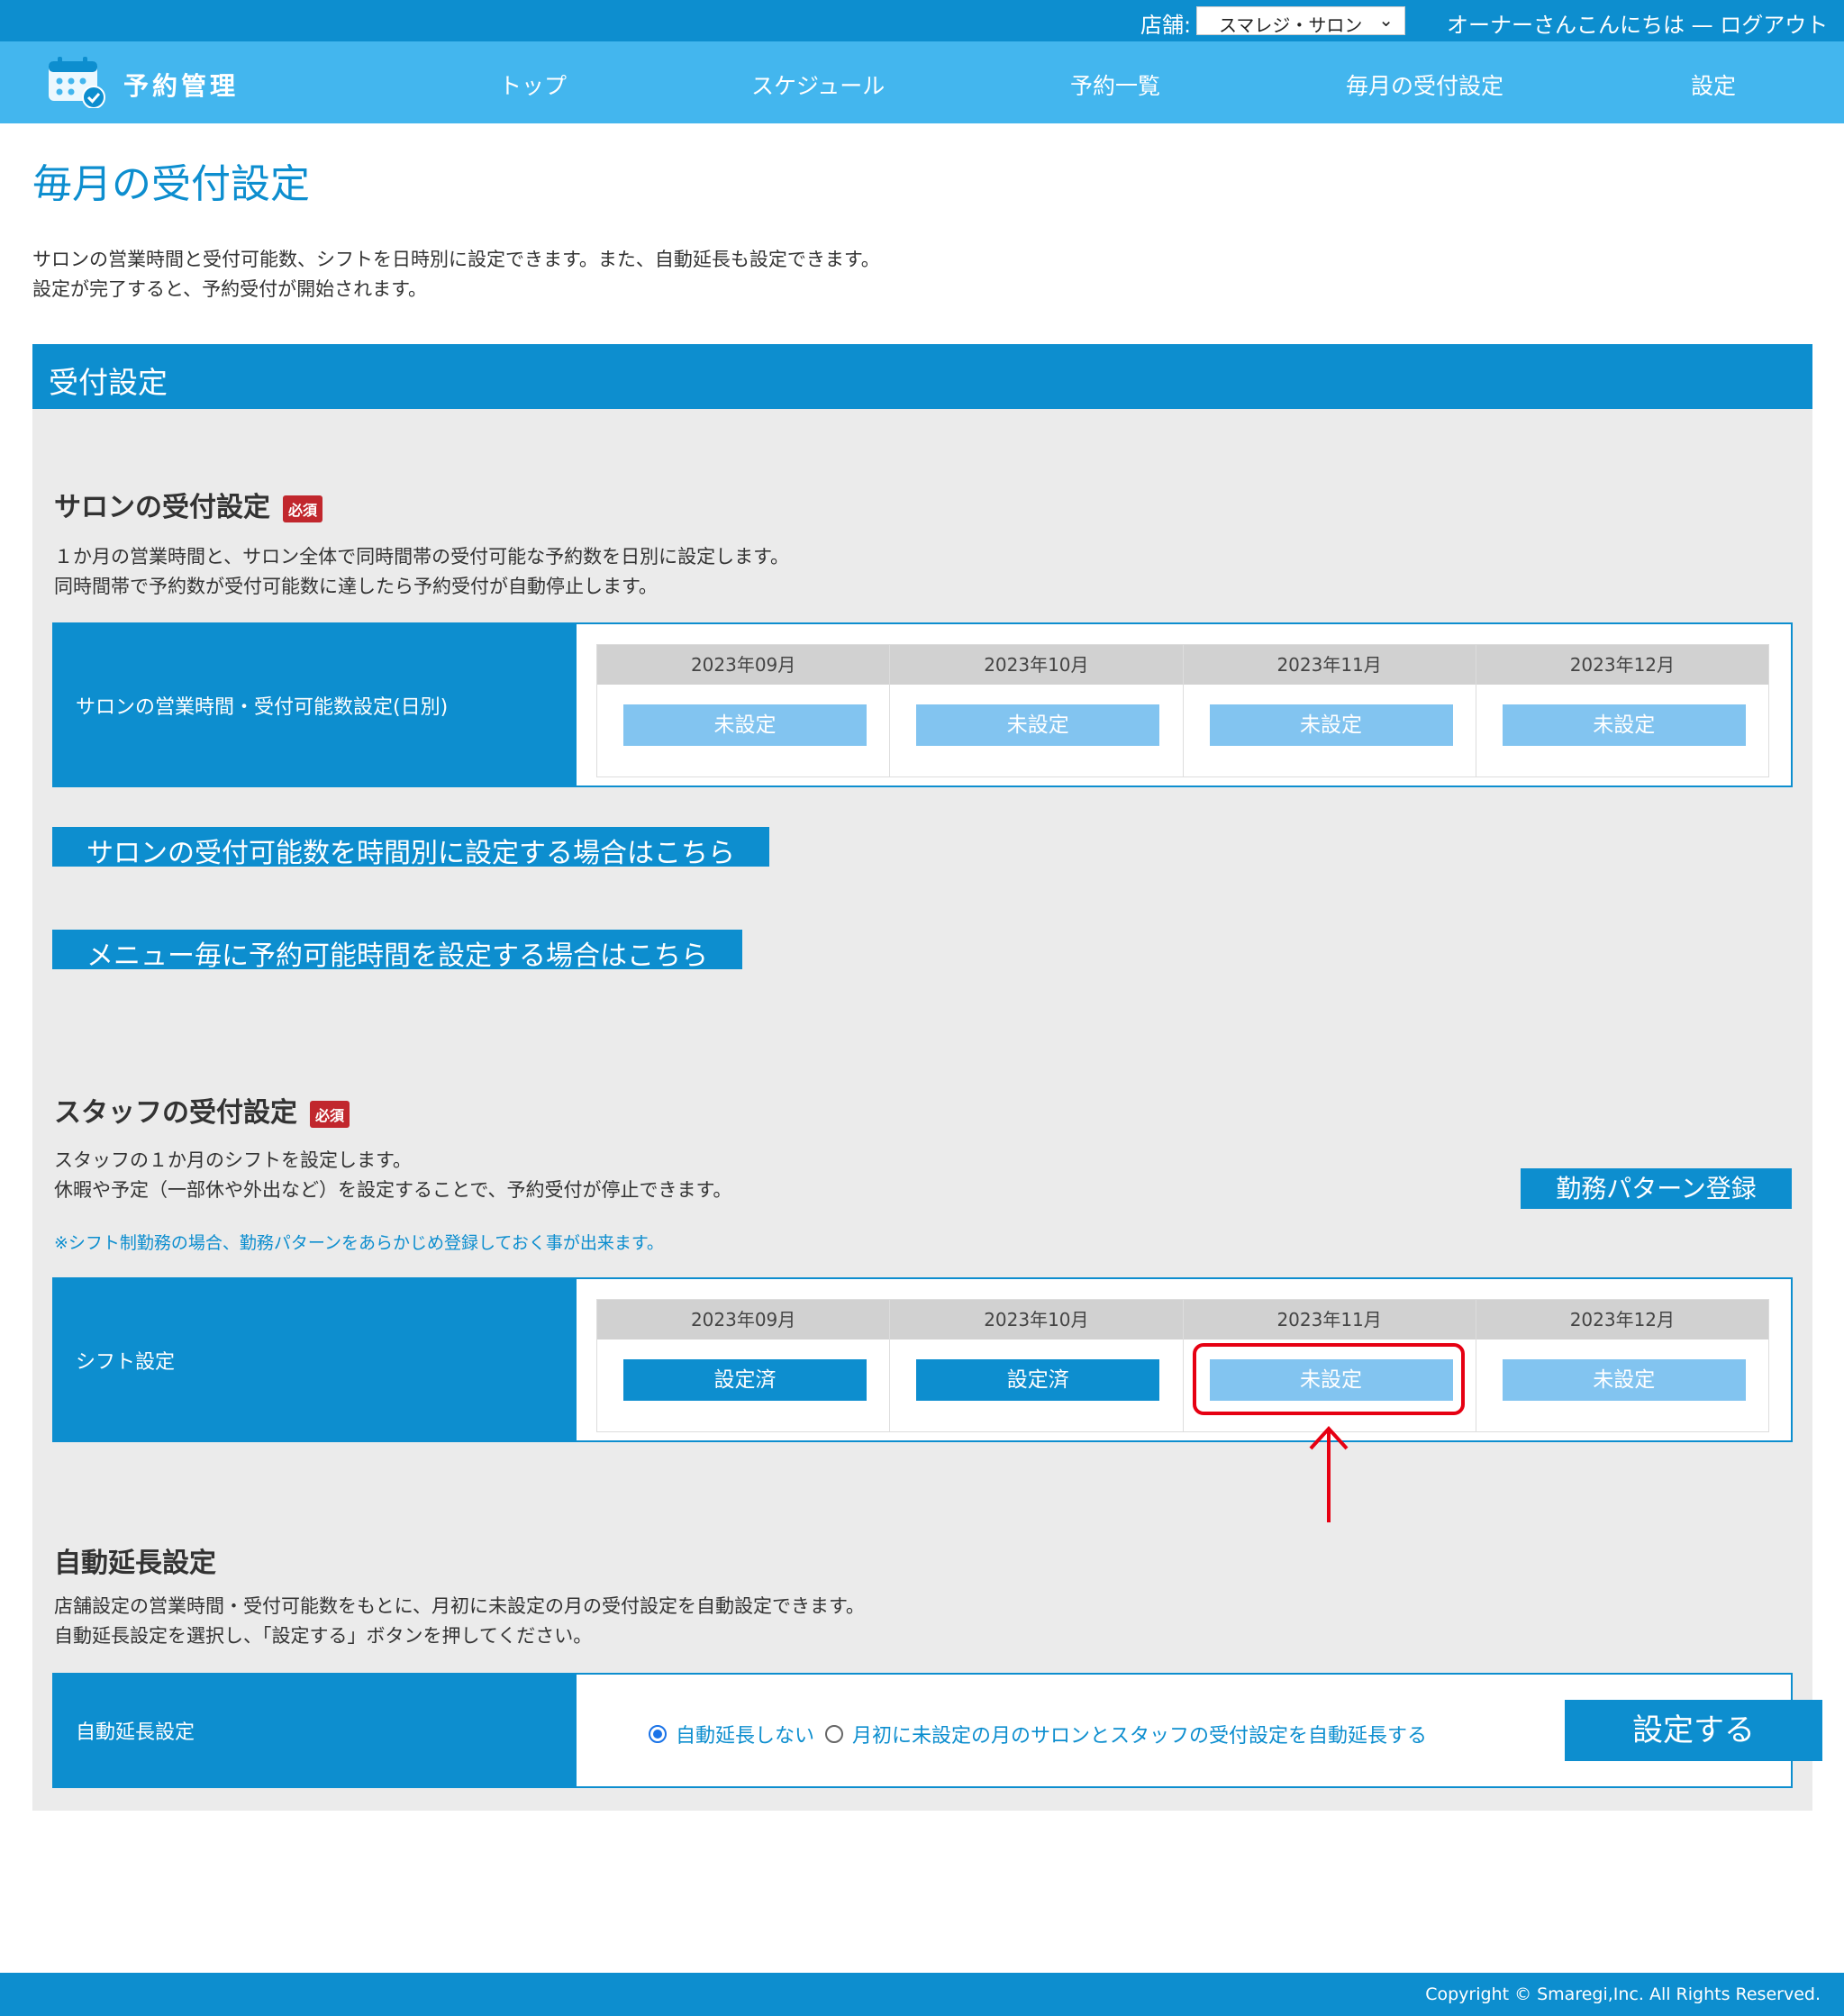 This screenshot has width=1844, height=2016. I want to click on hourly-capacity-link-button: サロンの受付可能数を時間別に設定する場合はこちら, so click(410, 848).